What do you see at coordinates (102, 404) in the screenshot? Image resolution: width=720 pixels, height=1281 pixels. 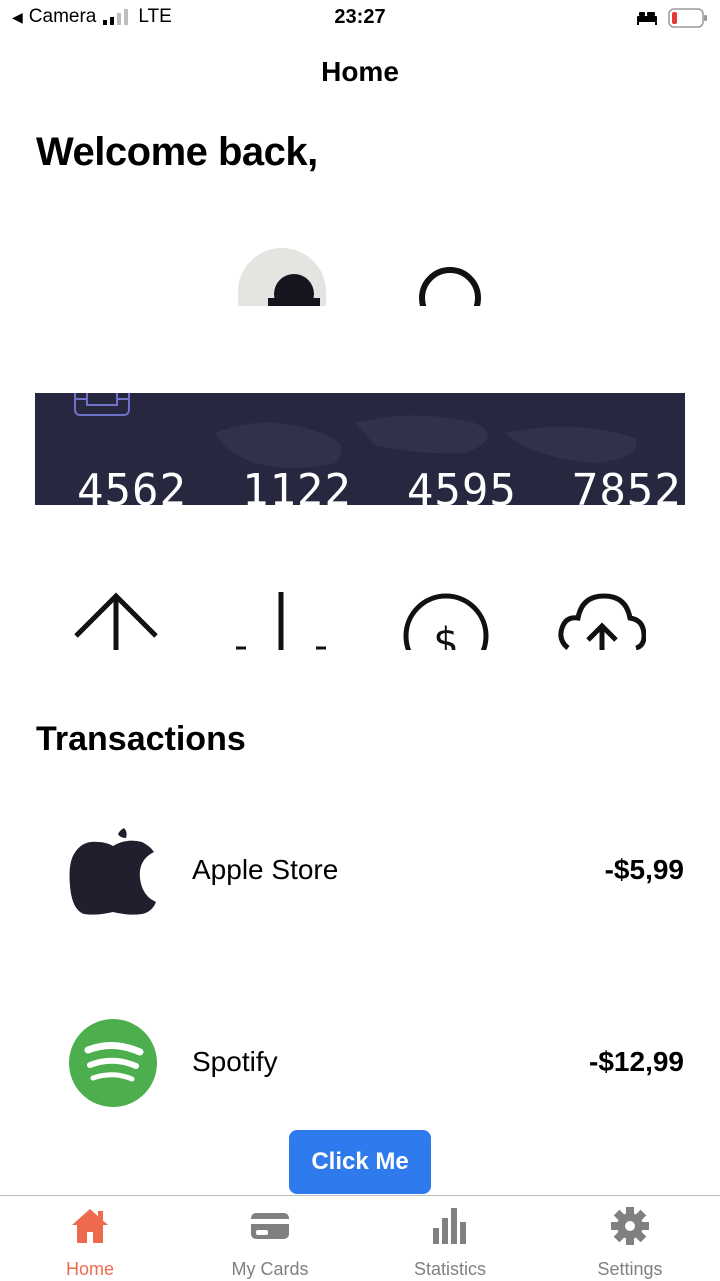 I see `card-chip-icon` at bounding box center [102, 404].